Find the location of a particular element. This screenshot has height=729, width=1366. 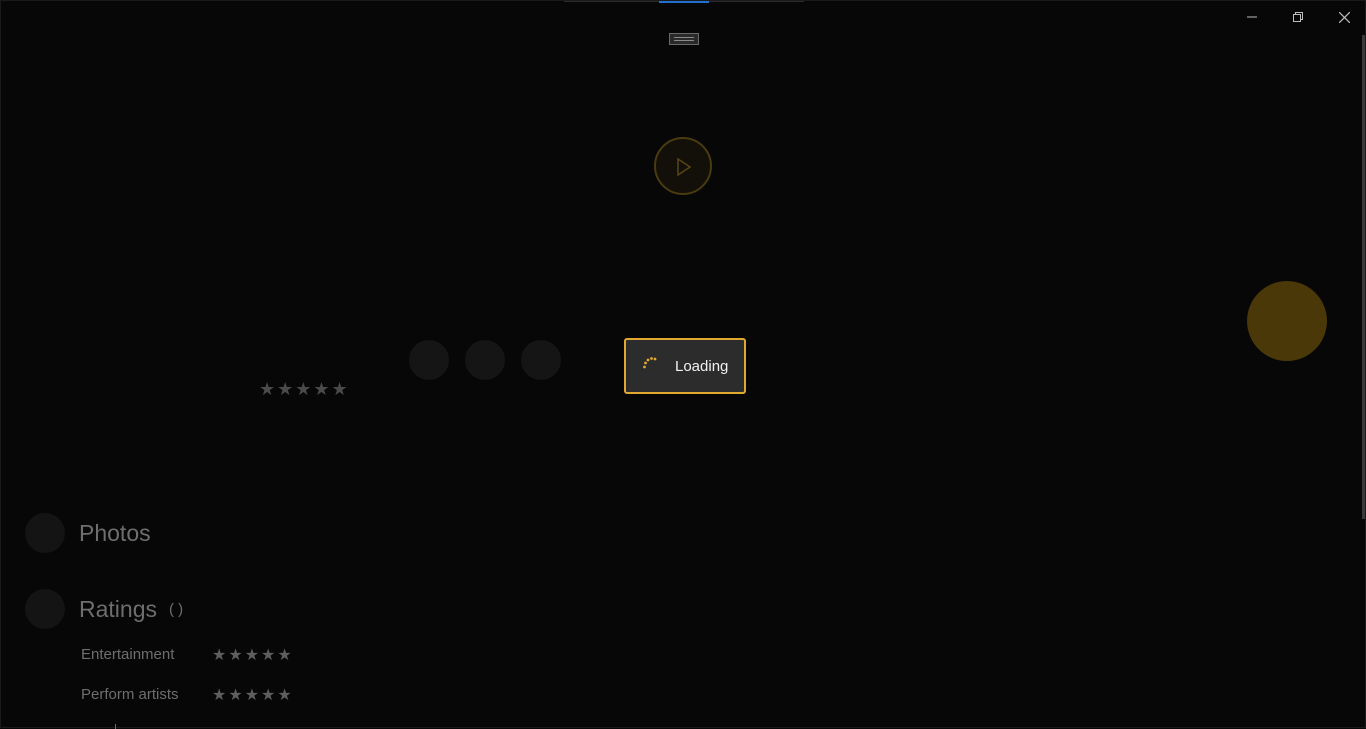

restore-button is located at coordinates (1298, 17).